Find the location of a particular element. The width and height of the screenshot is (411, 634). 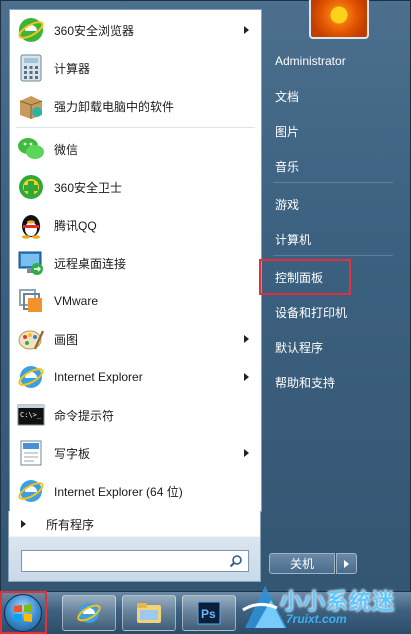

svg-text: C:\>_ is located at coordinates (31, 415).